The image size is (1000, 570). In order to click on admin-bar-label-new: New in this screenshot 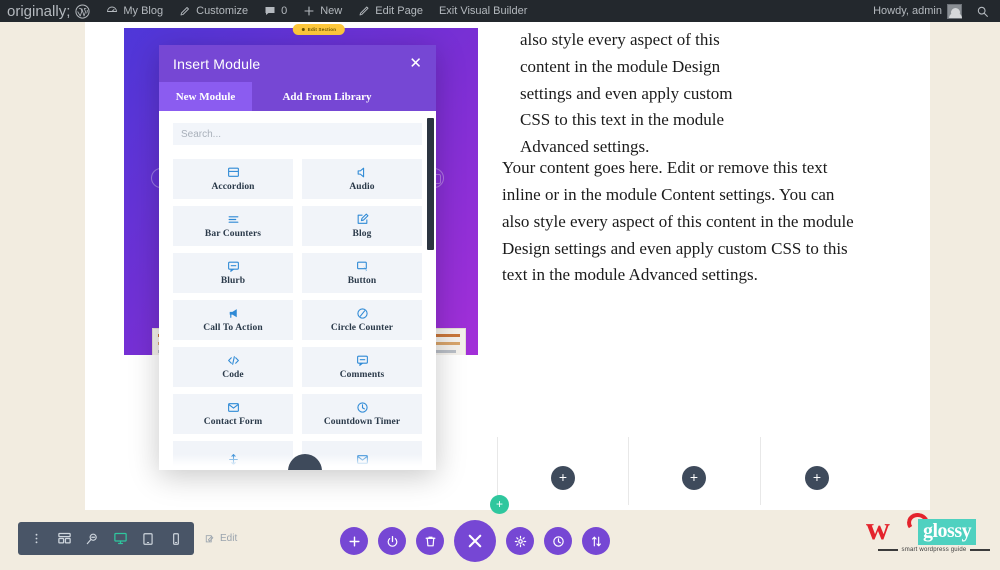, I will do `click(331, 11)`.